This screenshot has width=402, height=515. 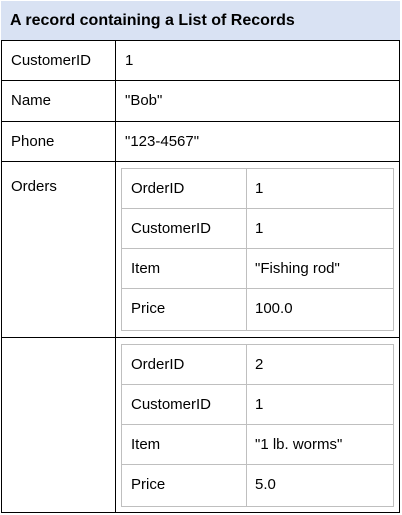 I want to click on order-row: OrderID 2, so click(x=257, y=365).